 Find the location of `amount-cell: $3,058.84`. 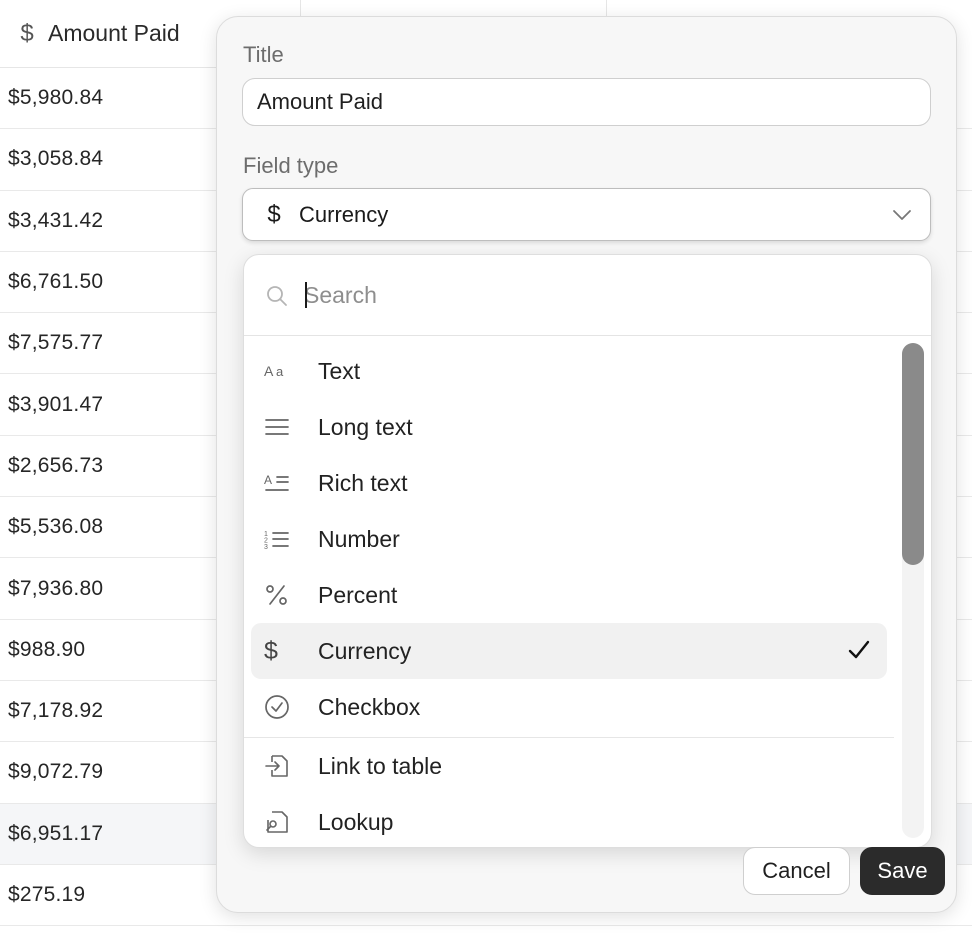

amount-cell: $3,058.84 is located at coordinates (56, 159).